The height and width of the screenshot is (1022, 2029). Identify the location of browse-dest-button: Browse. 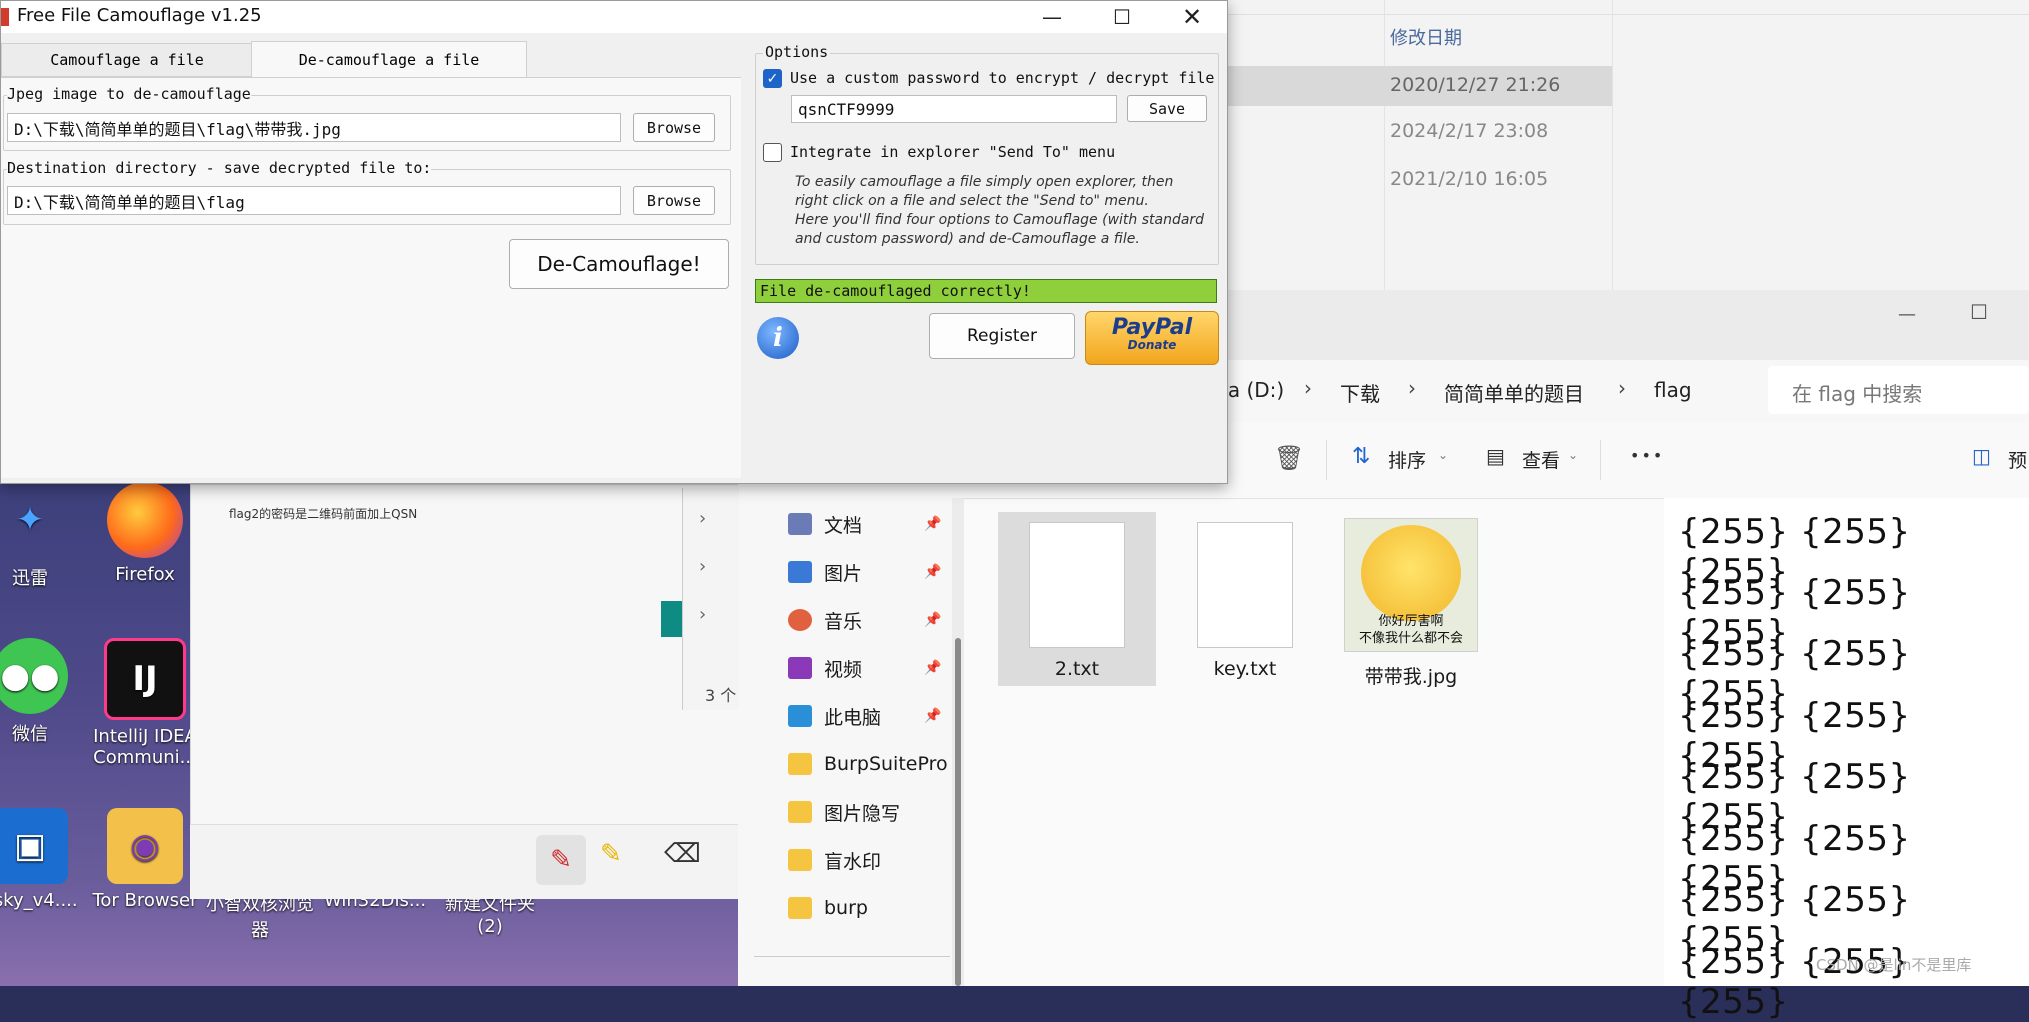
(674, 200).